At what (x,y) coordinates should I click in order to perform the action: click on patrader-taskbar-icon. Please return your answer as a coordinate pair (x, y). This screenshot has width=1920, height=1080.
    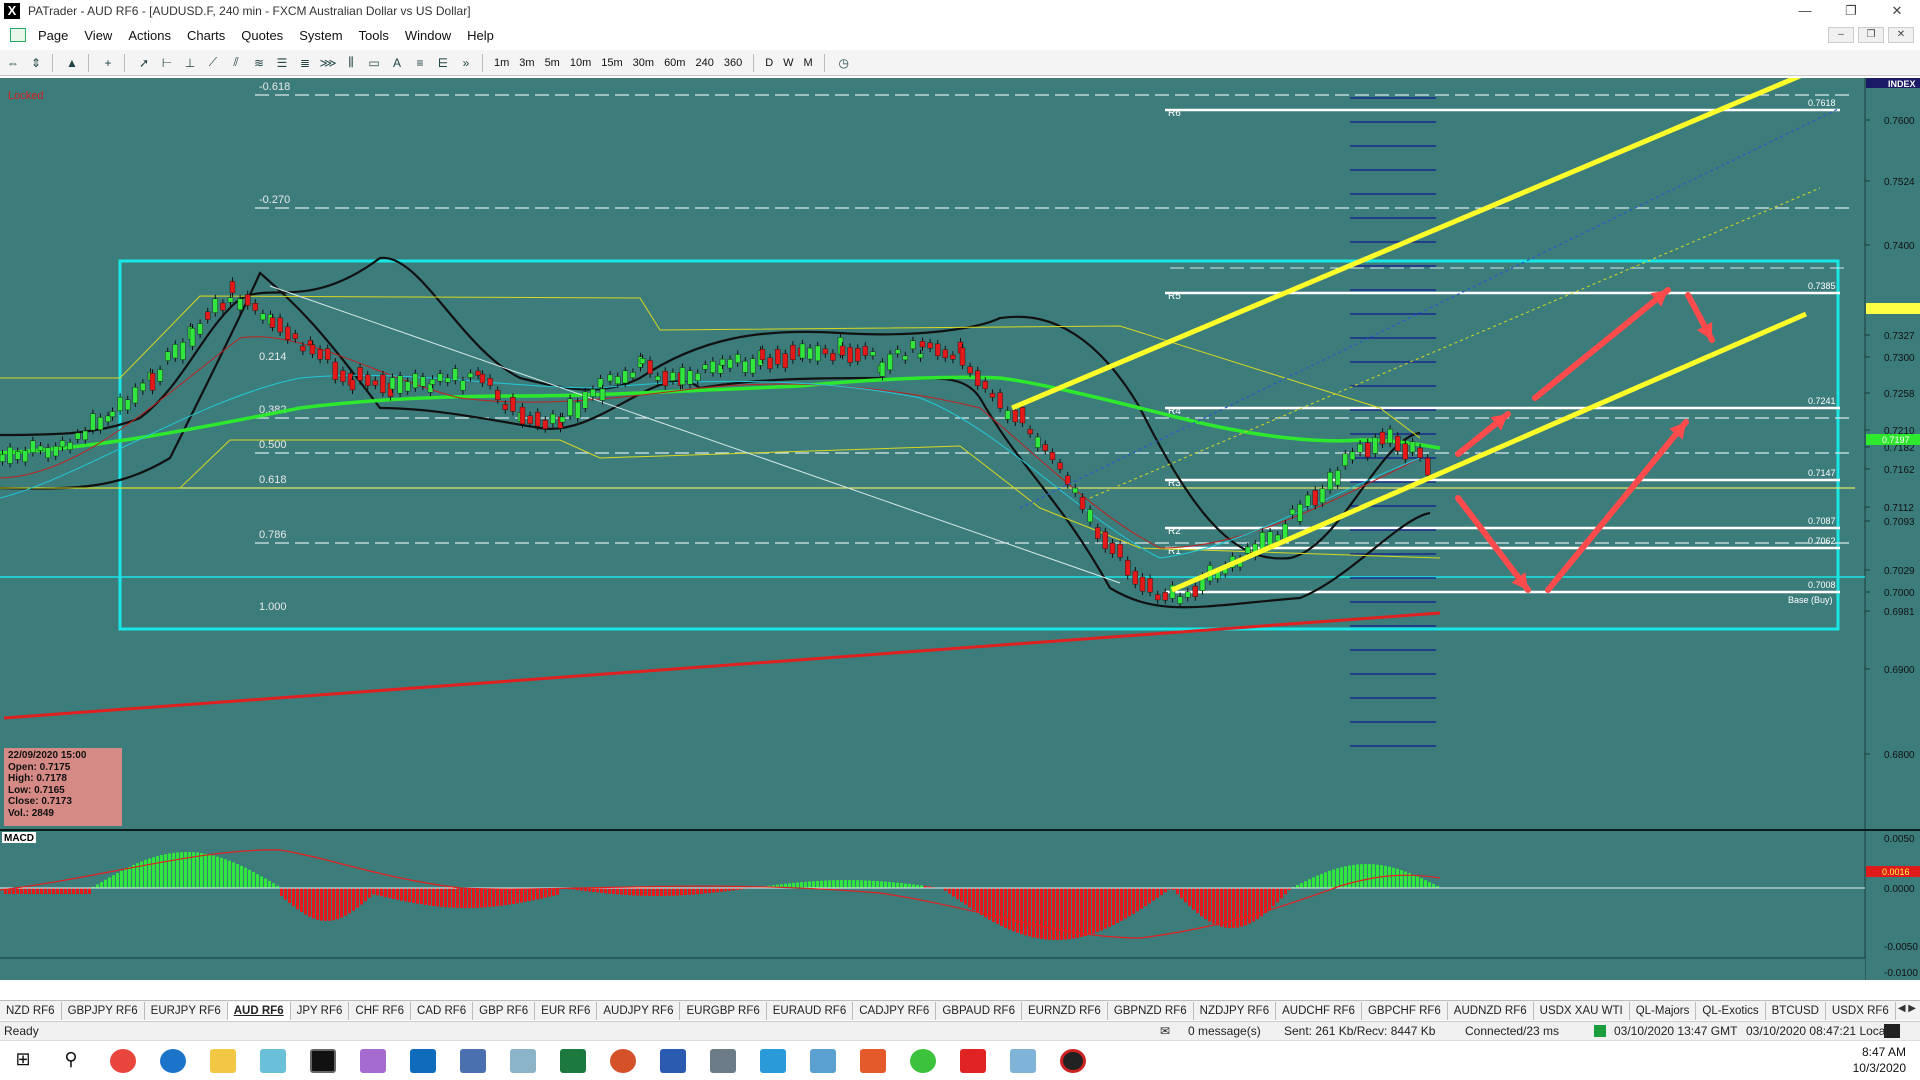
    Looking at the image, I should click on (323, 1061).